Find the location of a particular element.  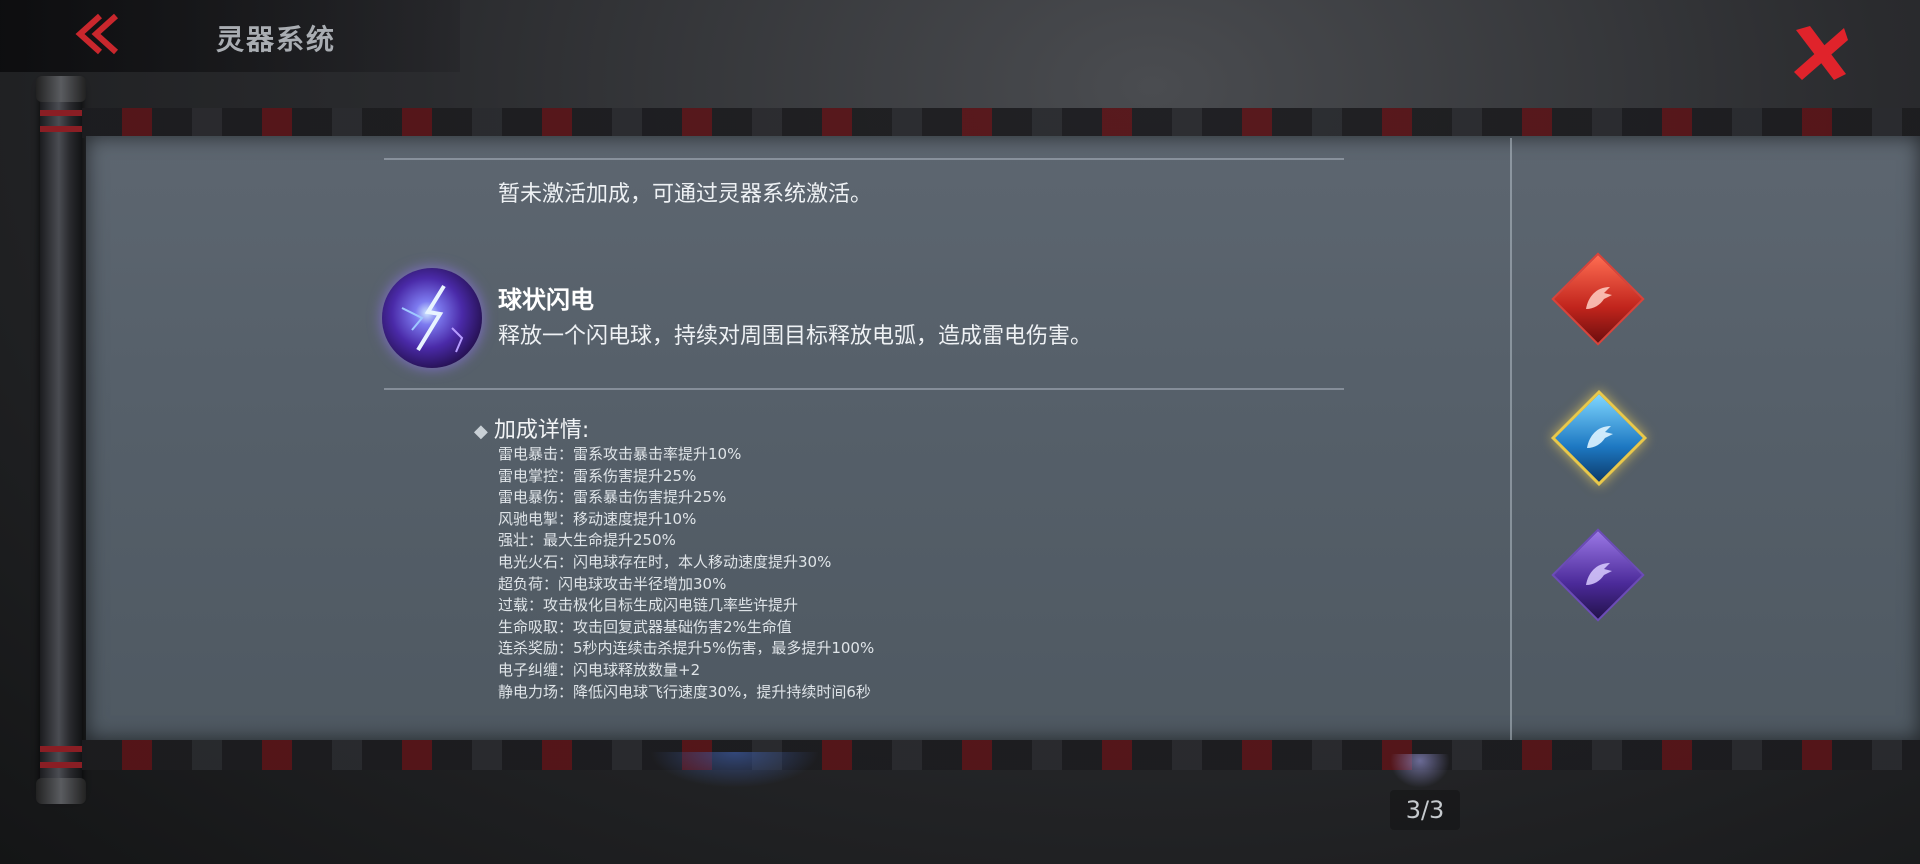

rod-top-cap is located at coordinates (61, 89).